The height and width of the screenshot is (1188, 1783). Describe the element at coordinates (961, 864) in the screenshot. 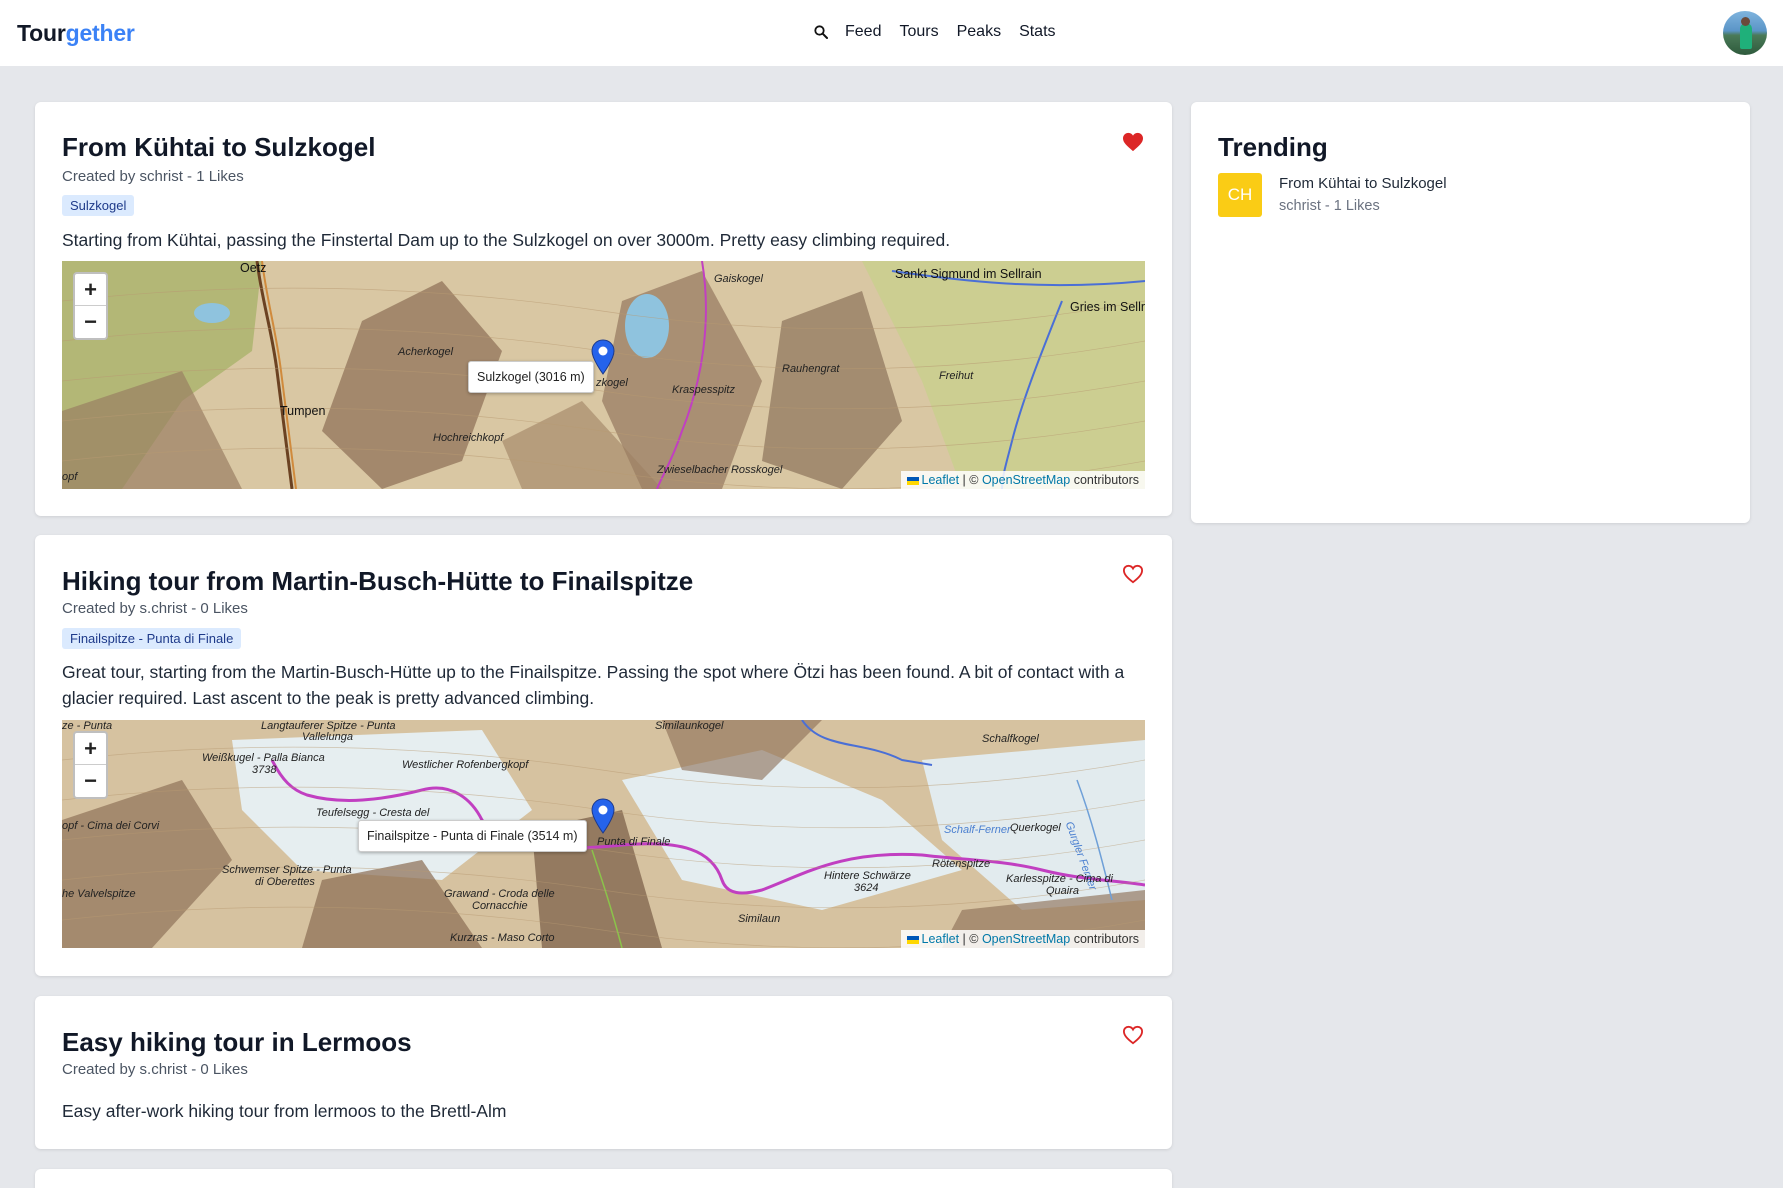

I see `map-place-label: Rötenspitze` at that location.